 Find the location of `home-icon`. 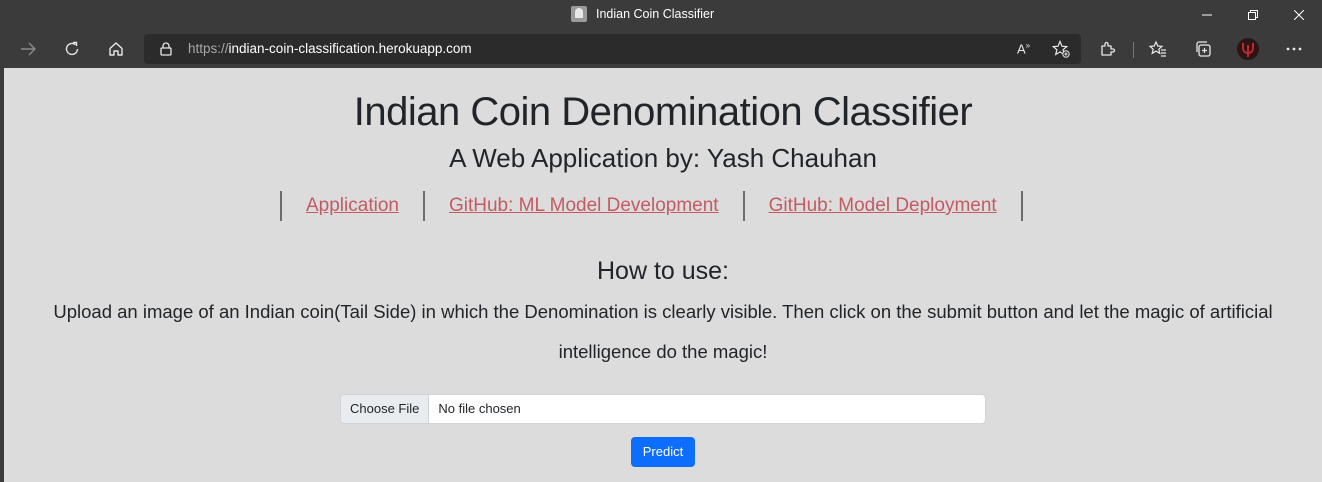

home-icon is located at coordinates (116, 49).